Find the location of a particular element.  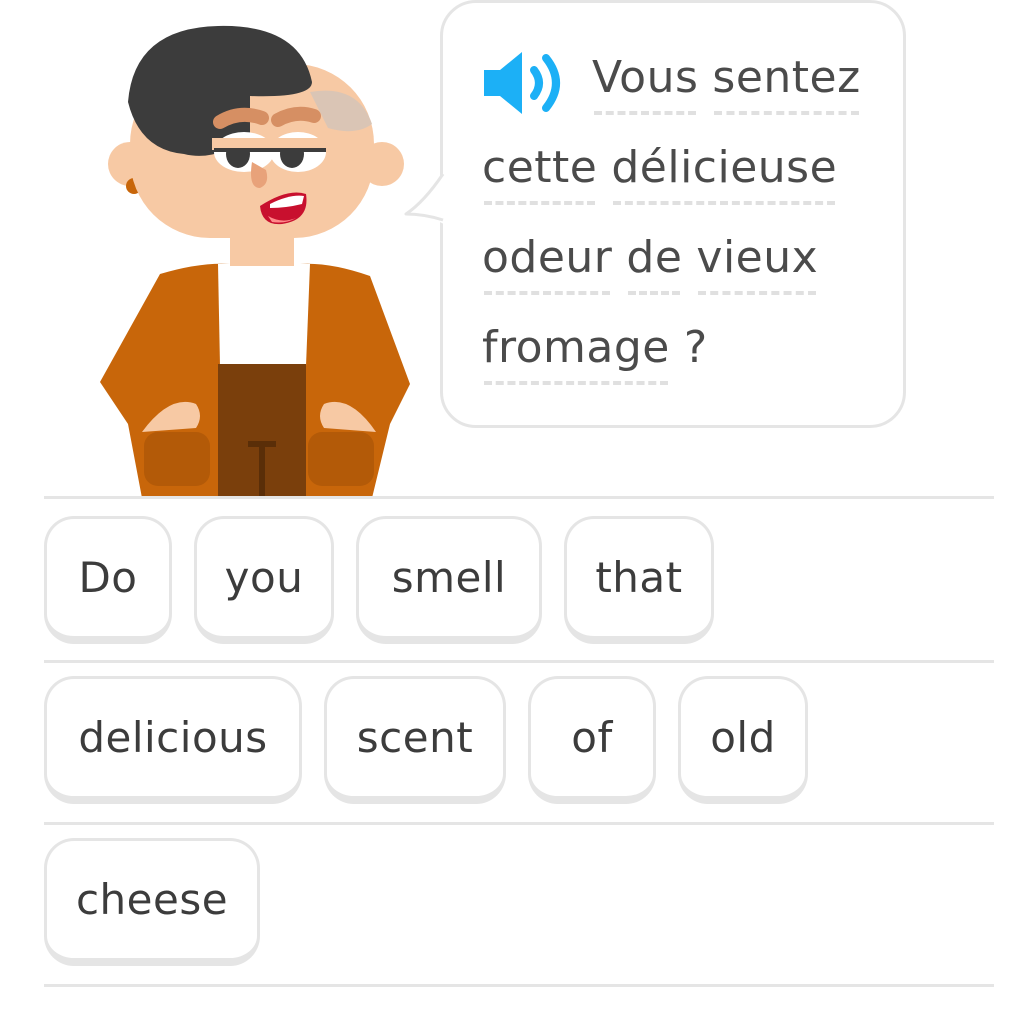

word-tile-of: of is located at coordinates (592, 740).